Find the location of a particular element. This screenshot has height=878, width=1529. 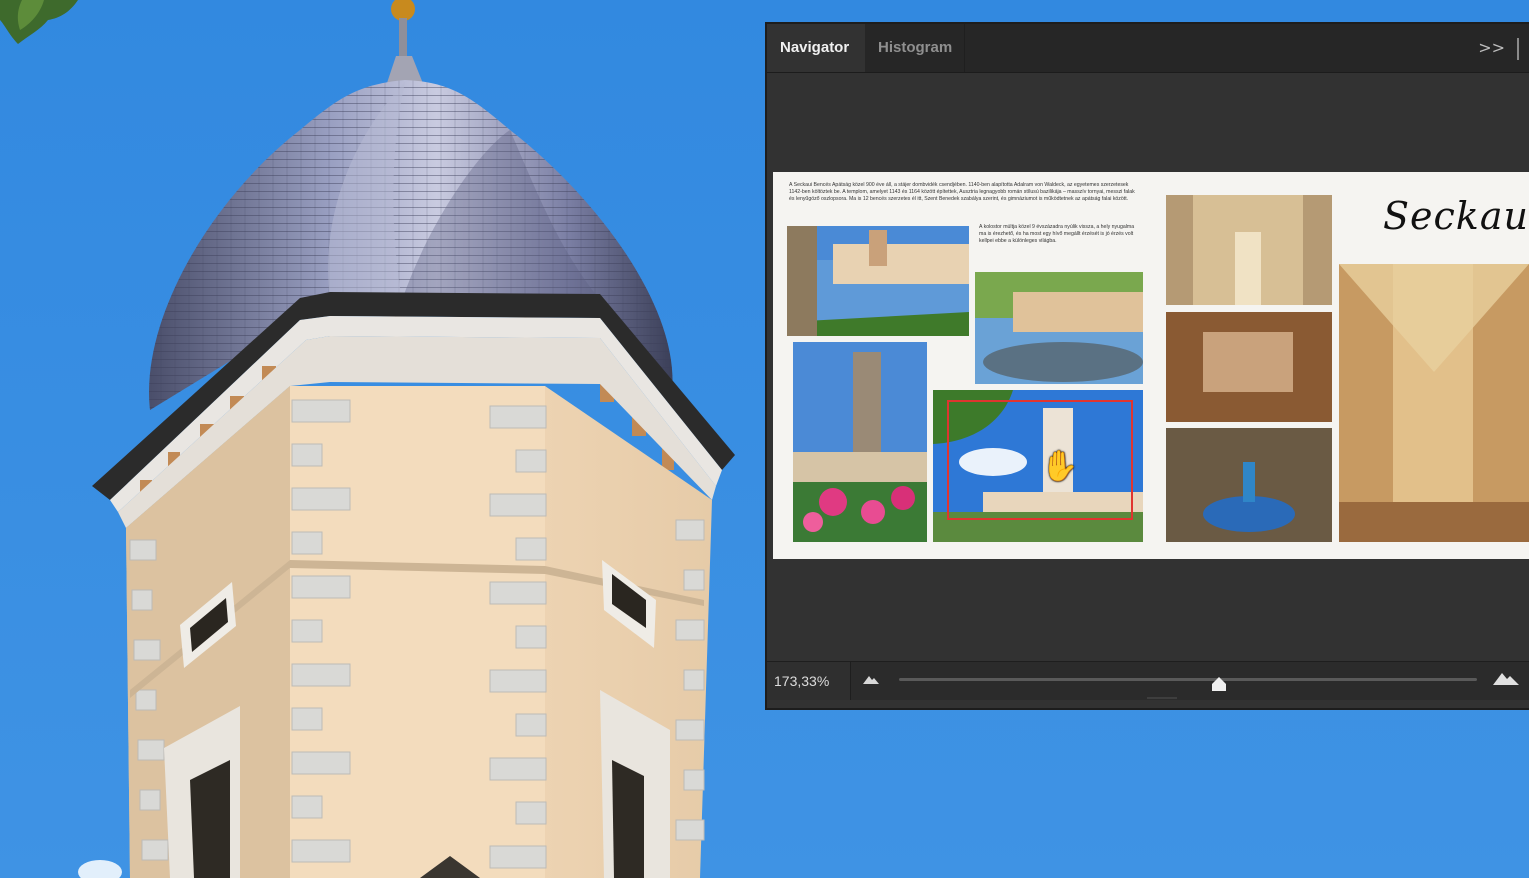

panel-menu-button: >> is located at coordinates (1491, 47).